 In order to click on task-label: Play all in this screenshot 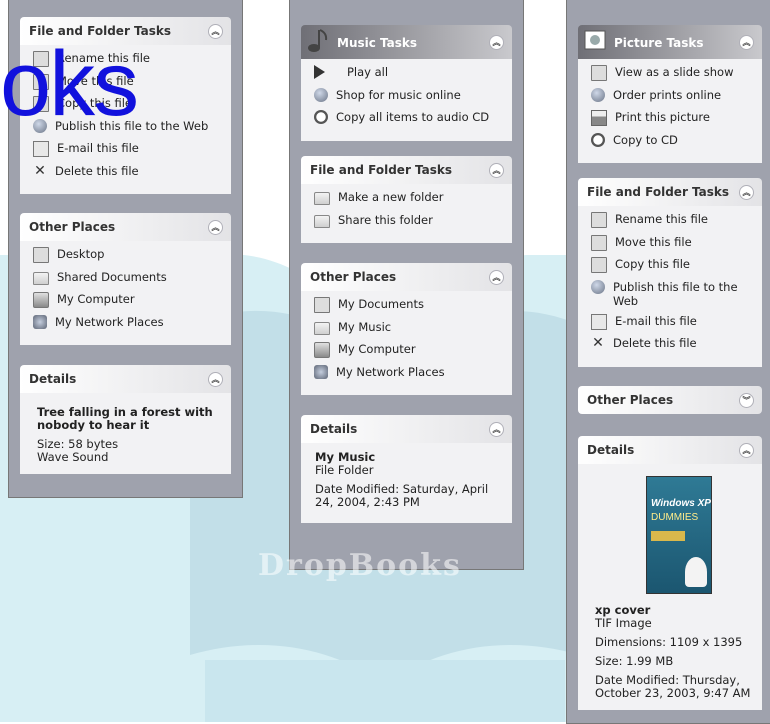, I will do `click(368, 72)`.